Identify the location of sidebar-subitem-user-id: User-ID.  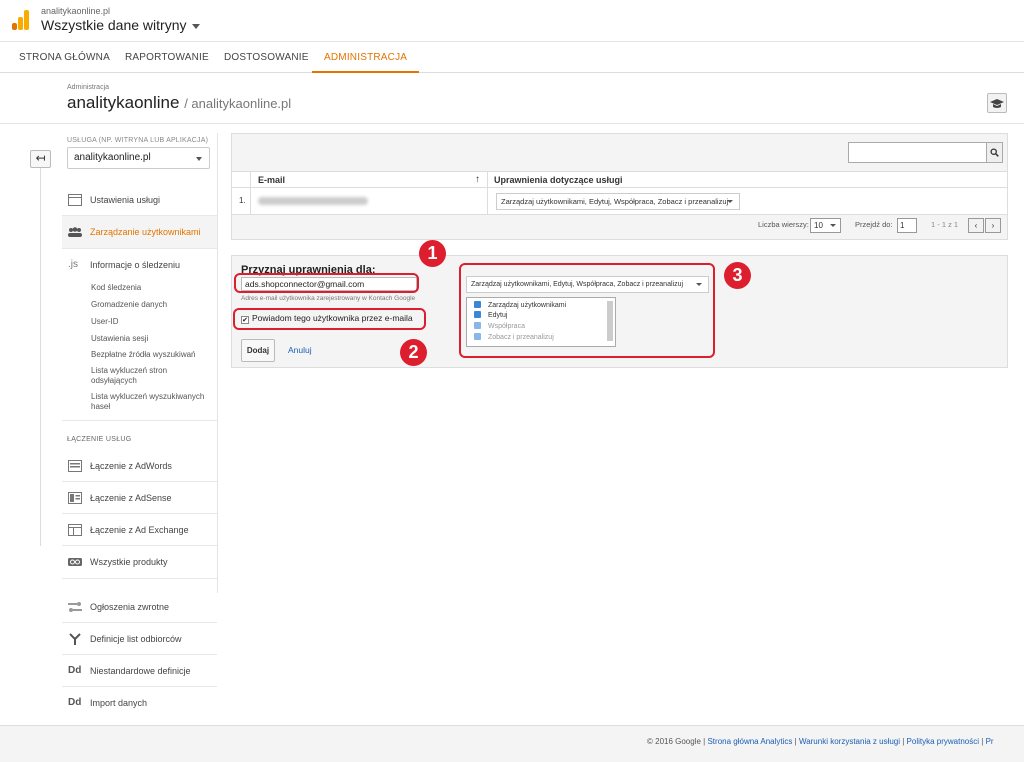
(151, 322).